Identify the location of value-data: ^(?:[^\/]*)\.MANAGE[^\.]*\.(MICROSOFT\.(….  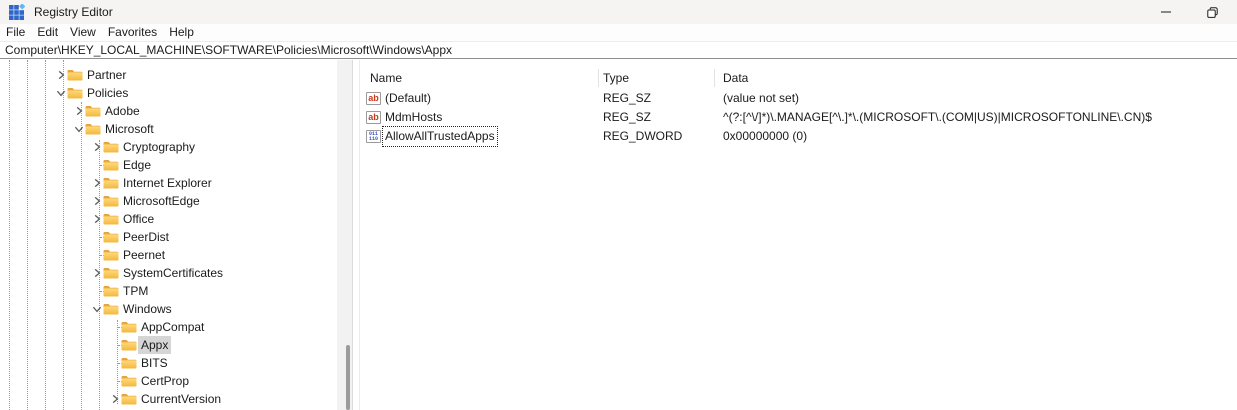
(937, 117).